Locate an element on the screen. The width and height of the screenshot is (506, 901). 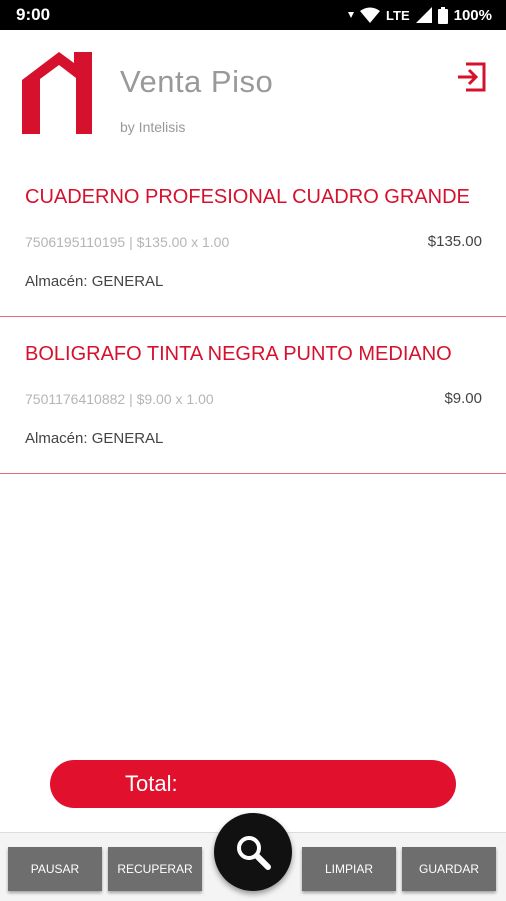
save-button: GUARDAR is located at coordinates (449, 869).